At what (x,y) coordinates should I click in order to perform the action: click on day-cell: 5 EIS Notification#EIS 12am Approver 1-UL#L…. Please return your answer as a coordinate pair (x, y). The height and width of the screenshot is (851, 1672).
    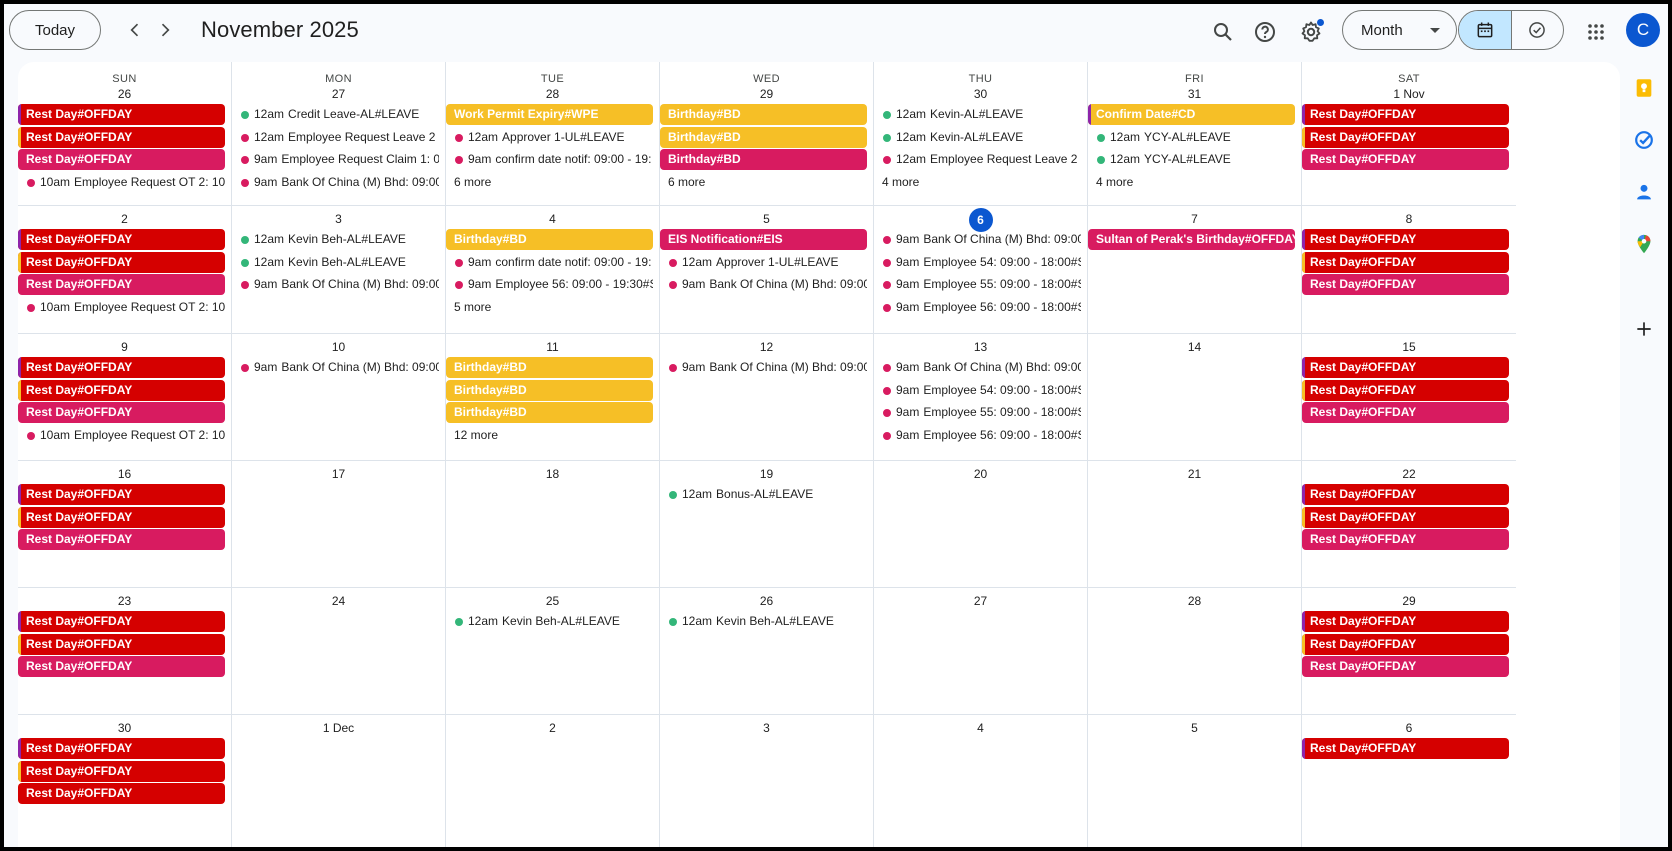
    Looking at the image, I should click on (767, 270).